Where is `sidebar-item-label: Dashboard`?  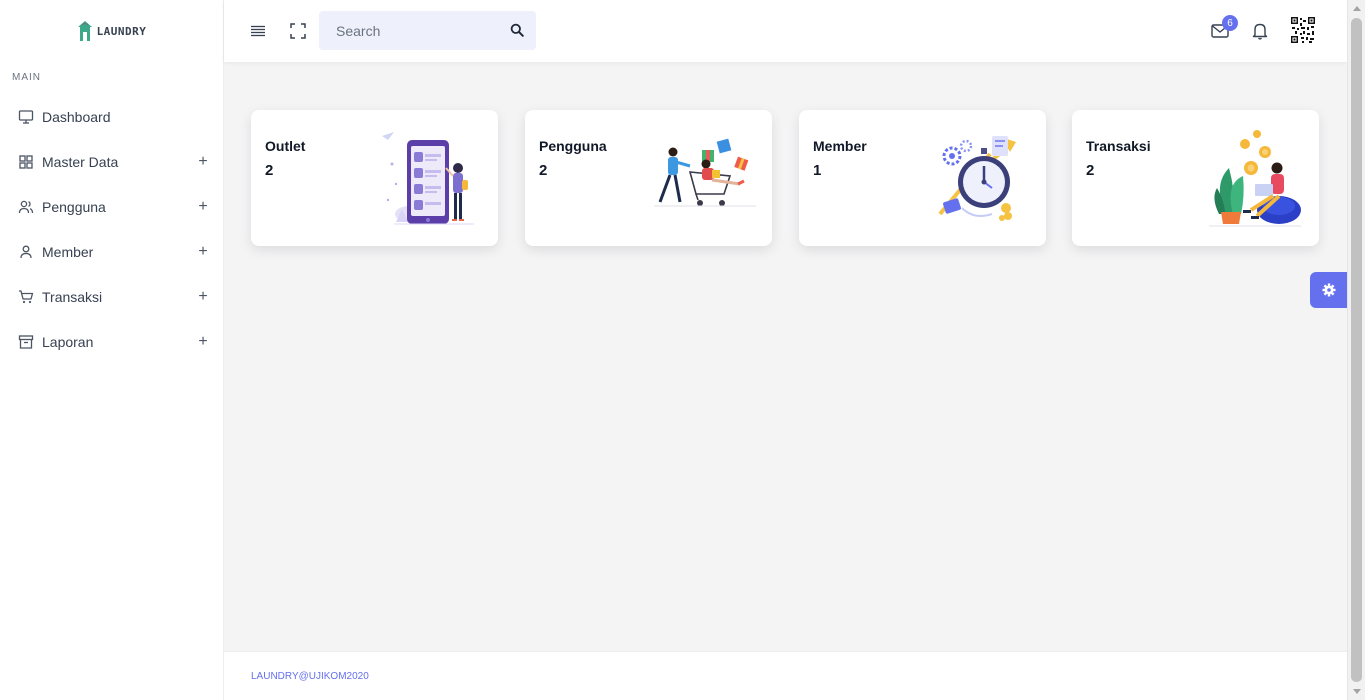
sidebar-item-label: Dashboard is located at coordinates (76, 116).